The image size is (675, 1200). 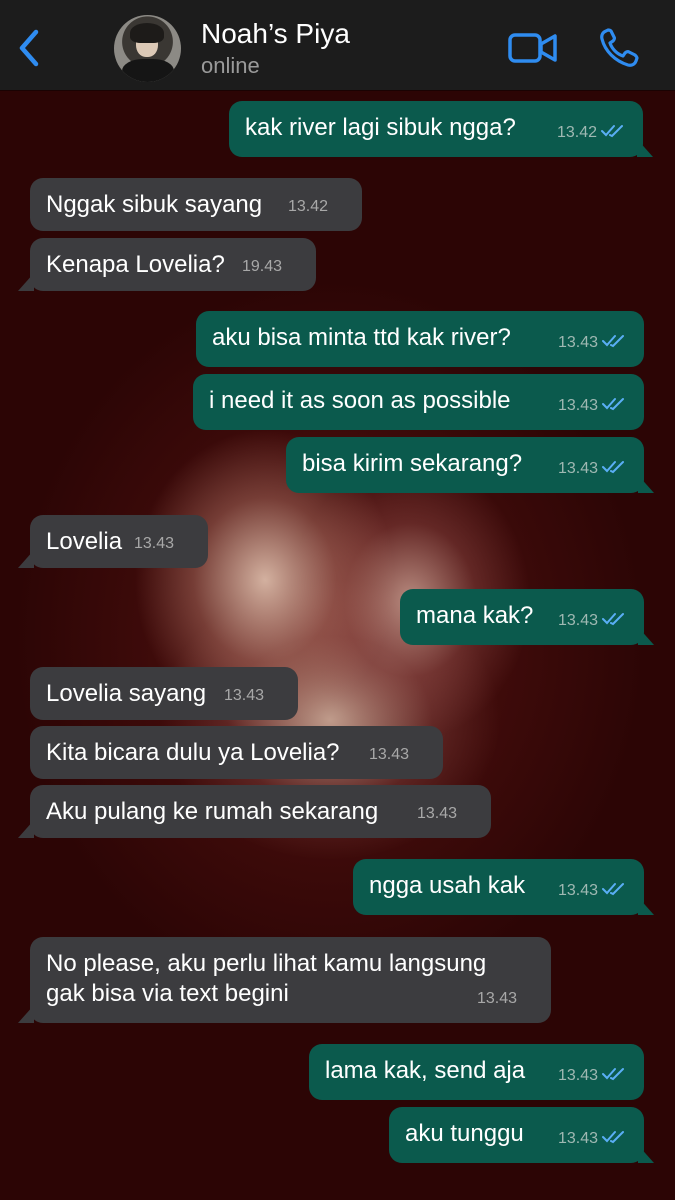 I want to click on message-bubble-outgoing: ngga usah kak 13.43, so click(x=503, y=887).